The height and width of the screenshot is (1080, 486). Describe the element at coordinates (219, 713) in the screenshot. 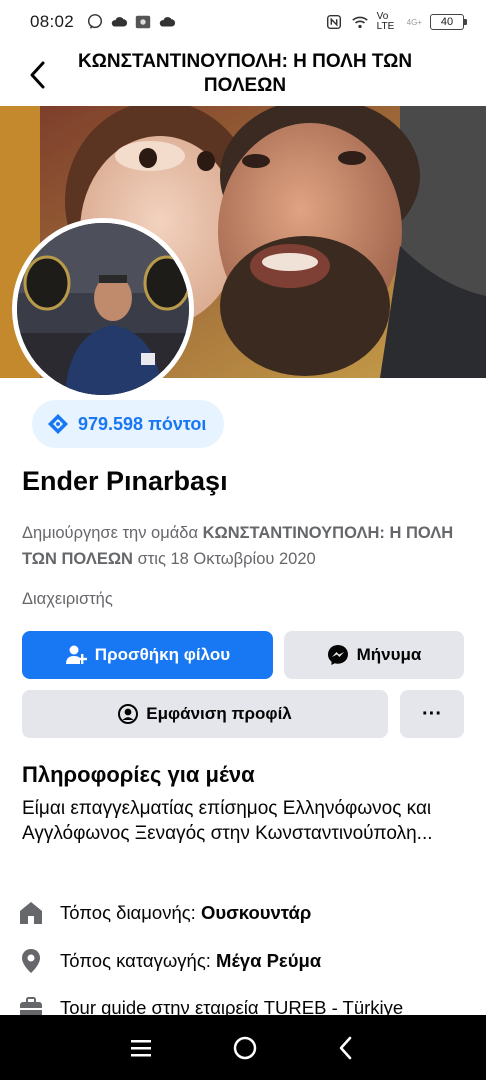

I see `view-profile-label: Εμφάνιση προφίλ` at that location.